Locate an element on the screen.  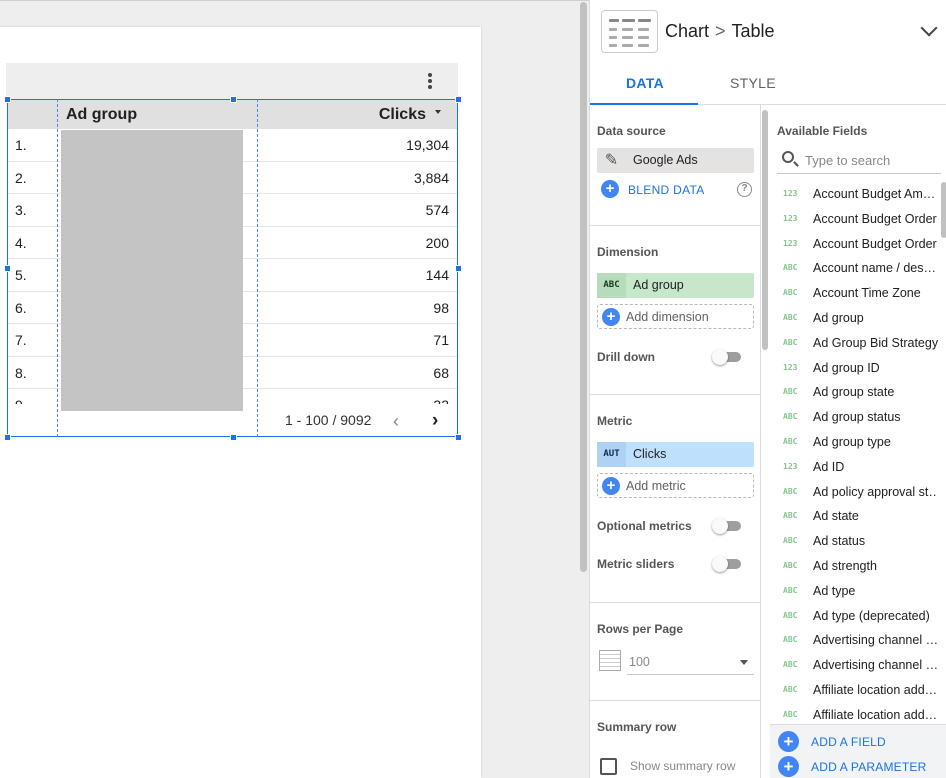
field-name: Ad Group Bid Strategy is located at coordinates (875, 342).